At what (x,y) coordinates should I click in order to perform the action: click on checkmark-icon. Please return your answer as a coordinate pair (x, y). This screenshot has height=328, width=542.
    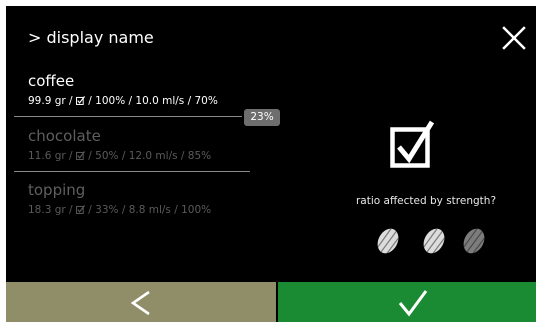
    Looking at the image, I should click on (413, 303).